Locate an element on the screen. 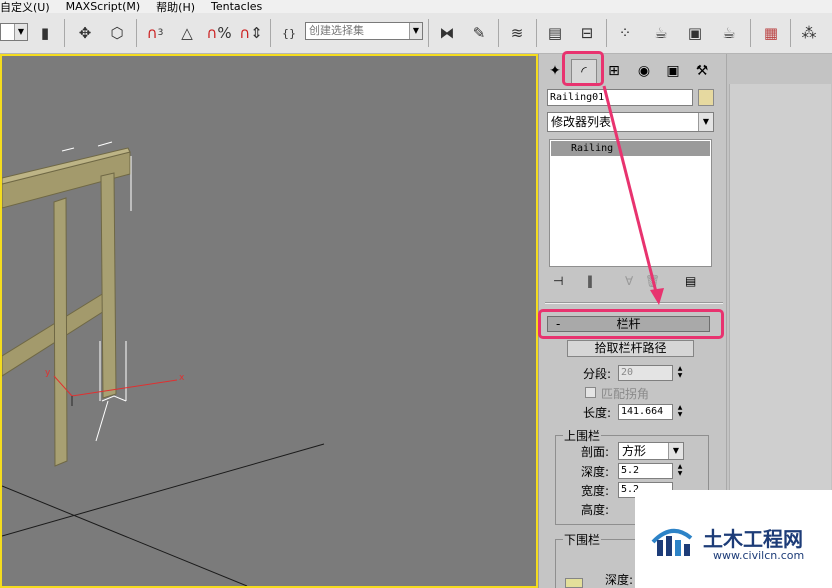  show-end-result-icon: ‖ is located at coordinates (590, 281).